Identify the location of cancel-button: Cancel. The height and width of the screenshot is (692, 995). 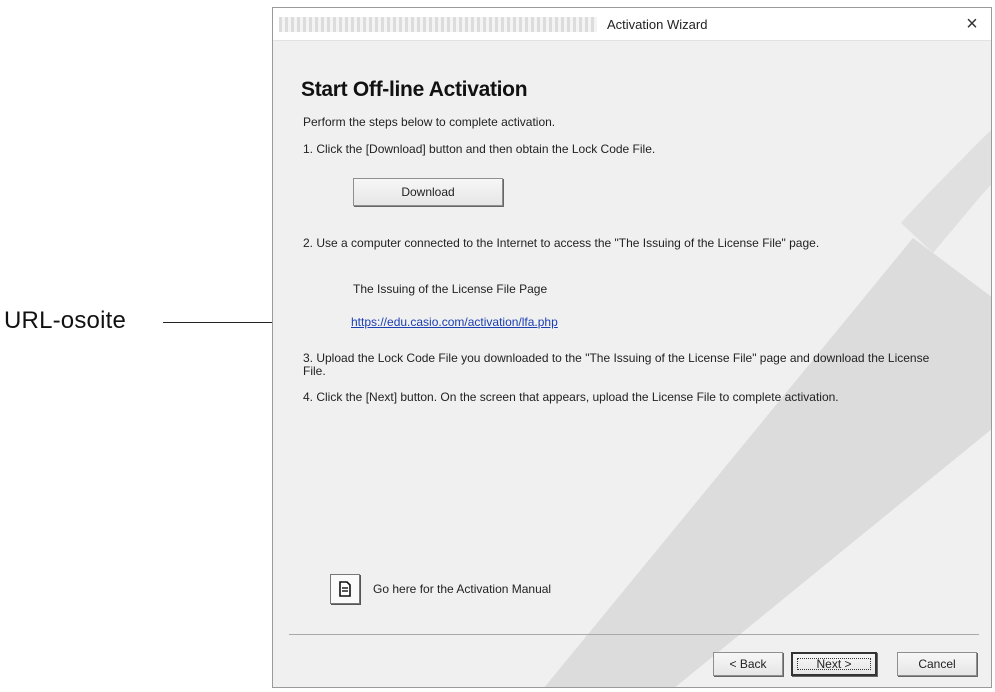
(937, 664).